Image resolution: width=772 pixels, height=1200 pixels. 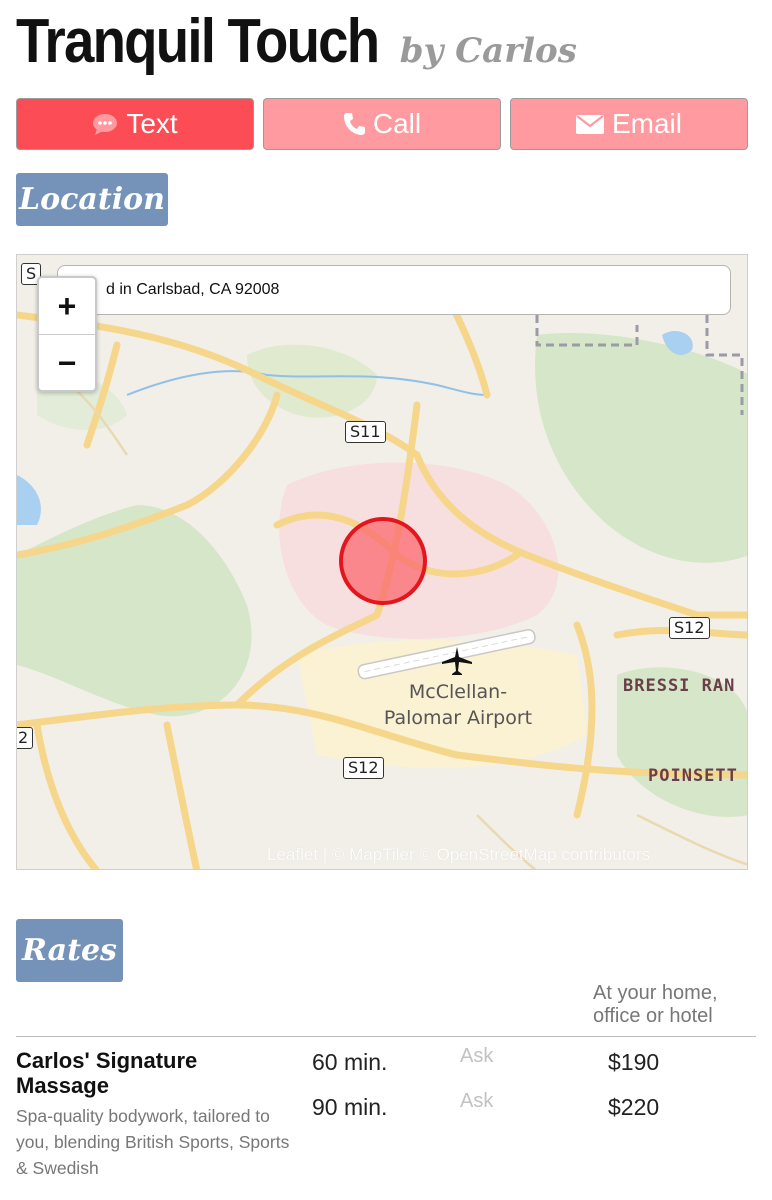 What do you see at coordinates (350, 1062) in the screenshot?
I see `rate-duration: 60 min.` at bounding box center [350, 1062].